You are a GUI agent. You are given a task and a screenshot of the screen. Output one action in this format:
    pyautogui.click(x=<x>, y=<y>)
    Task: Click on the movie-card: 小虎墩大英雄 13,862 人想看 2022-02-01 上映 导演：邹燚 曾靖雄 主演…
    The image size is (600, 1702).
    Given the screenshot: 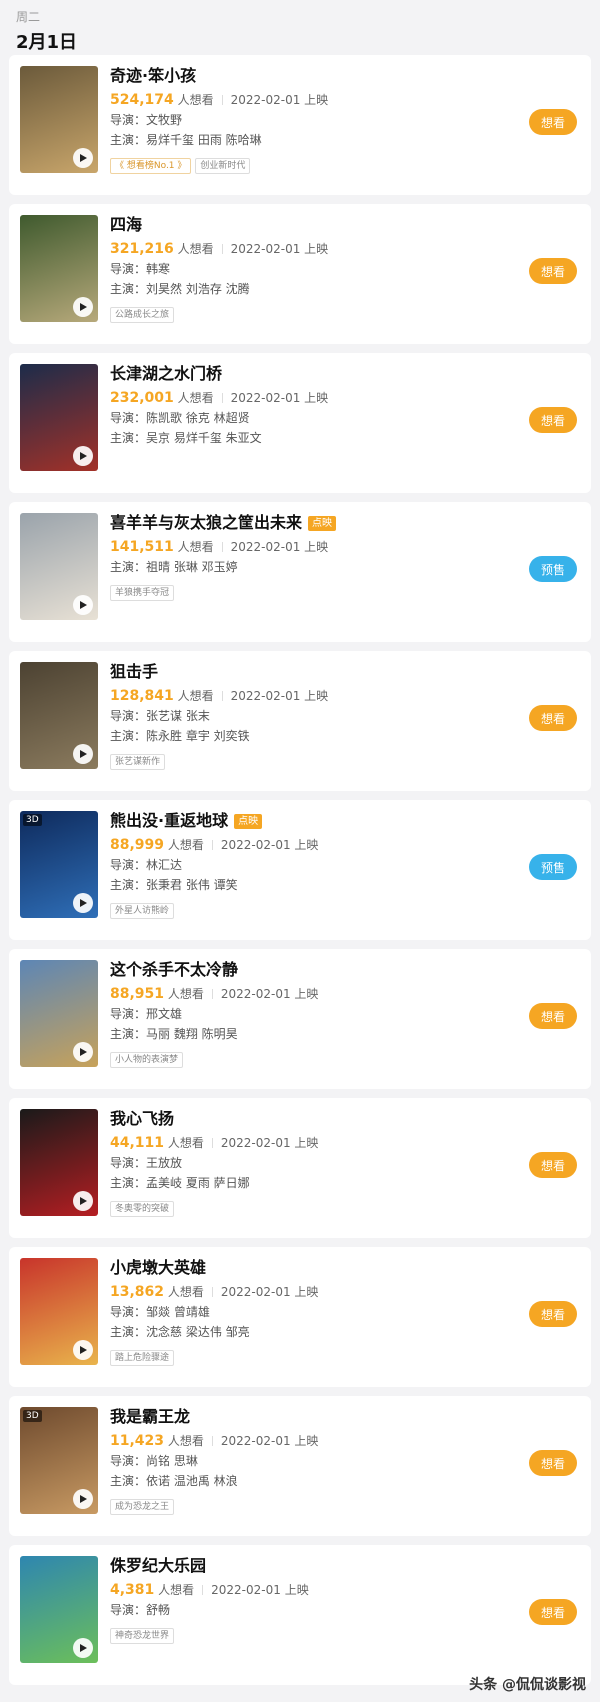 What is the action you would take?
    pyautogui.click(x=300, y=1317)
    